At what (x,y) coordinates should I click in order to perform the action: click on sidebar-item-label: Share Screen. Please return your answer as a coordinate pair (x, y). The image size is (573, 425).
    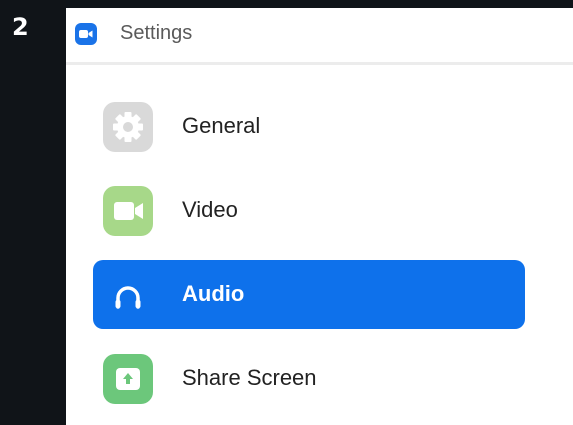
    Looking at the image, I should click on (249, 377).